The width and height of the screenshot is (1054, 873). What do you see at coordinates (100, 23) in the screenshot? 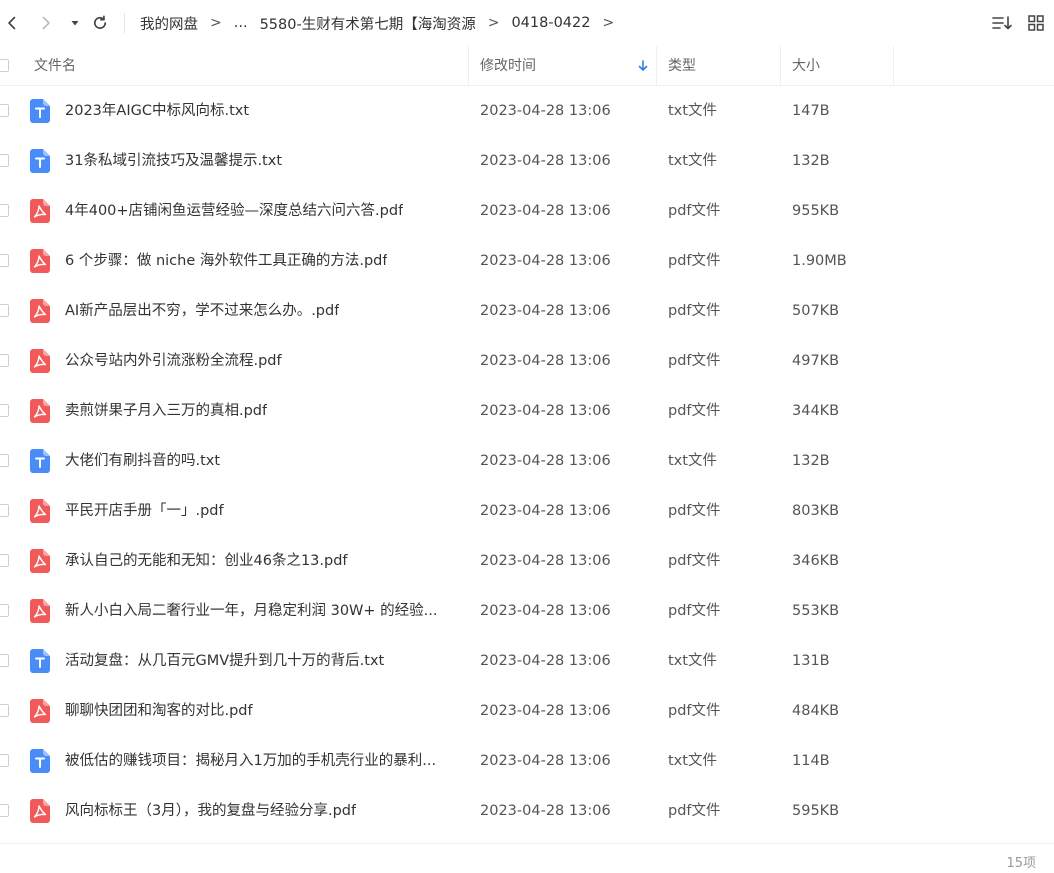
I see `refresh-icon` at bounding box center [100, 23].